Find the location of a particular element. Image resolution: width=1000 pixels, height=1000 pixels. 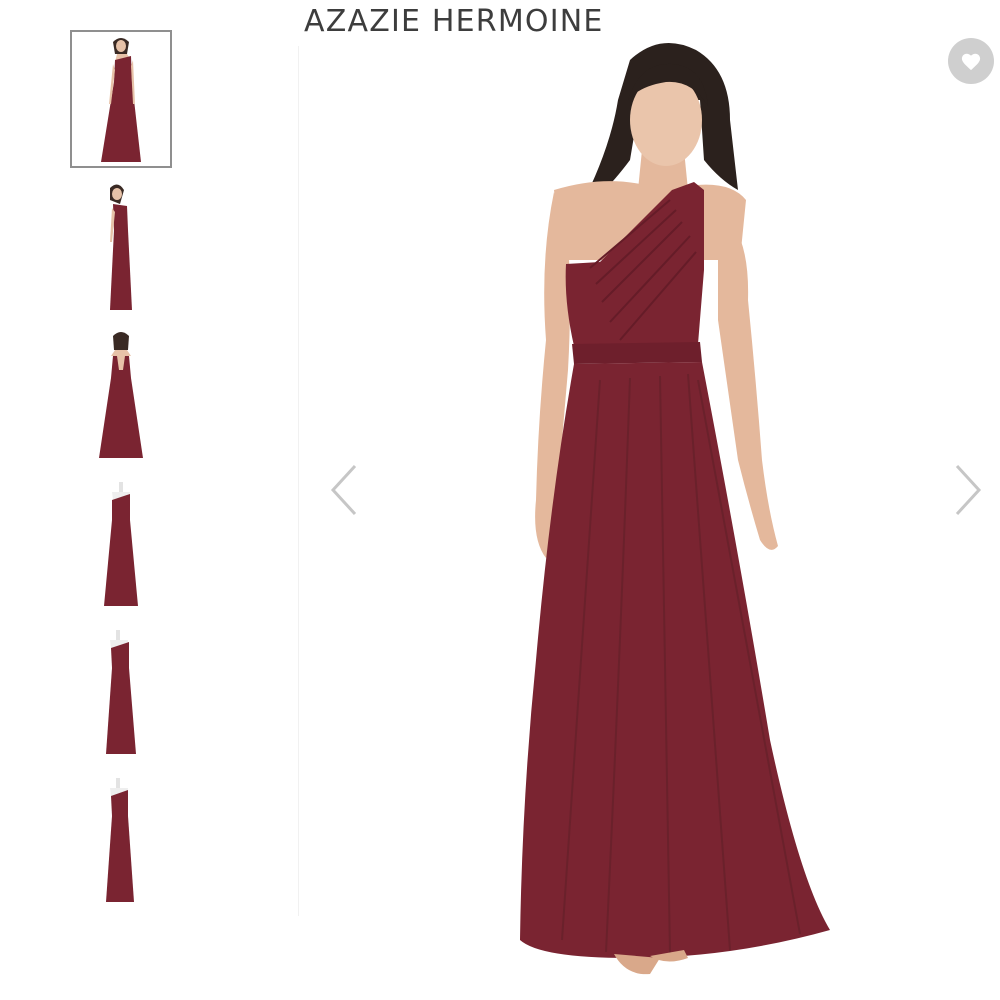

product-title: AZAZIE HERMOINE is located at coordinates (454, 21).